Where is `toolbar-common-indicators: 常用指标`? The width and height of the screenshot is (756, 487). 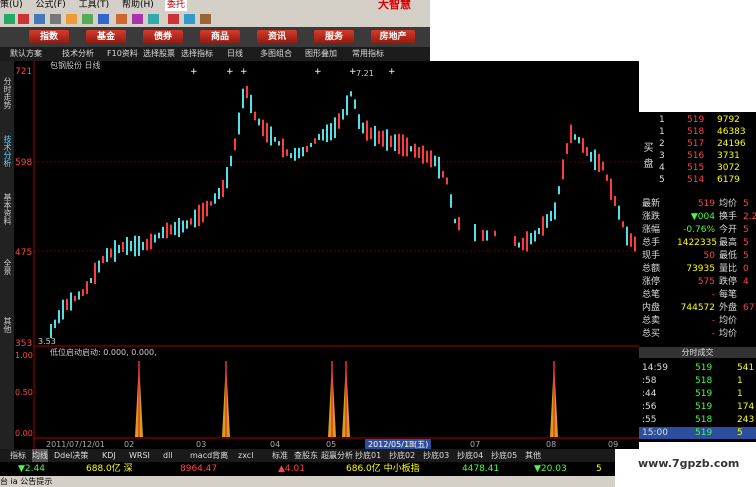
toolbar-common-indicators: 常用指标 is located at coordinates (368, 54).